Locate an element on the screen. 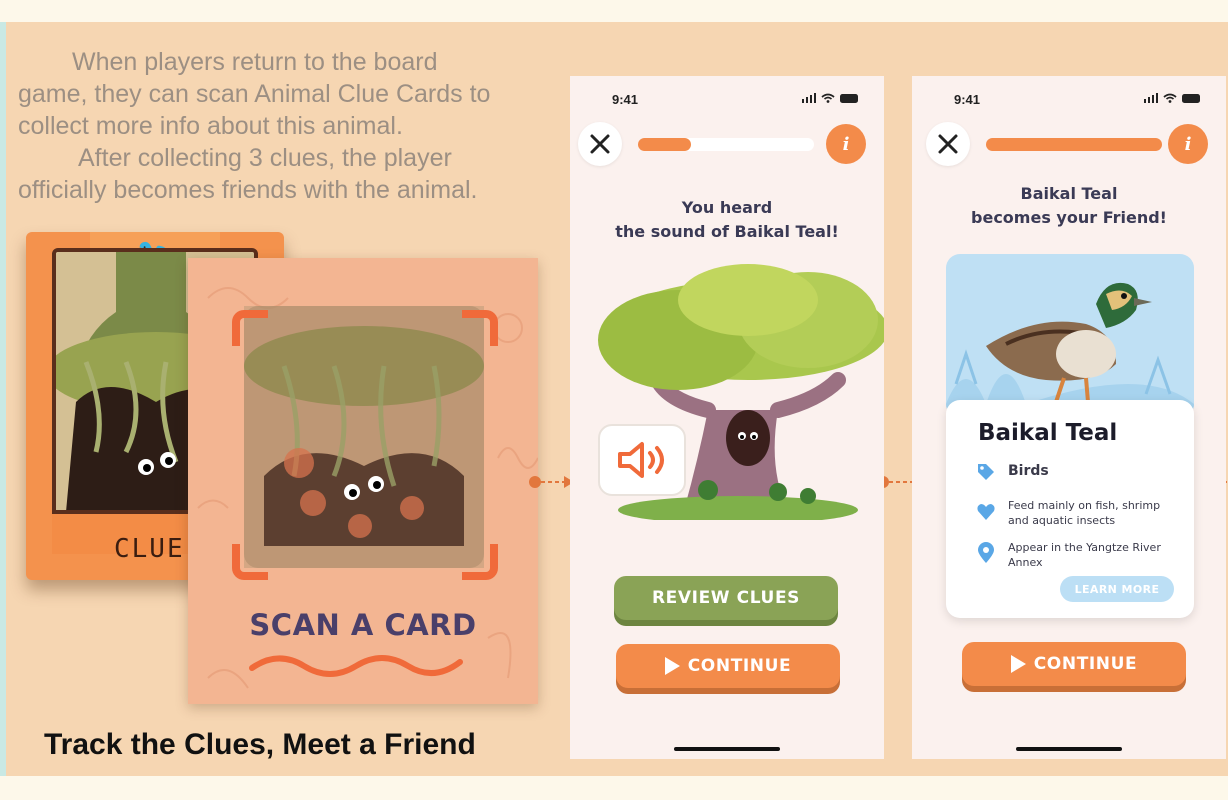 Image resolution: width=1228 pixels, height=800 pixels. heading-line: the sound of Baikal Teal! is located at coordinates (727, 231).